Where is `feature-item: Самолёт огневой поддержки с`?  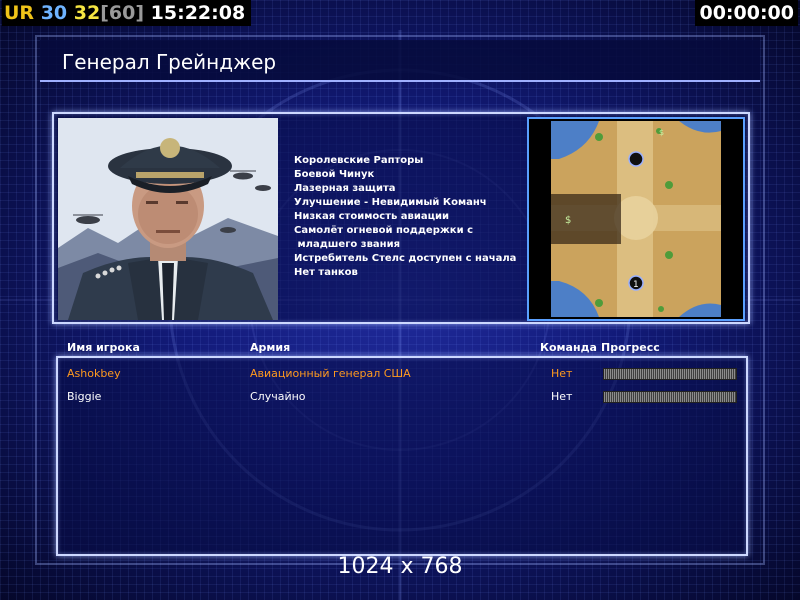
feature-item: Самолёт огневой поддержки с is located at coordinates (384, 230).